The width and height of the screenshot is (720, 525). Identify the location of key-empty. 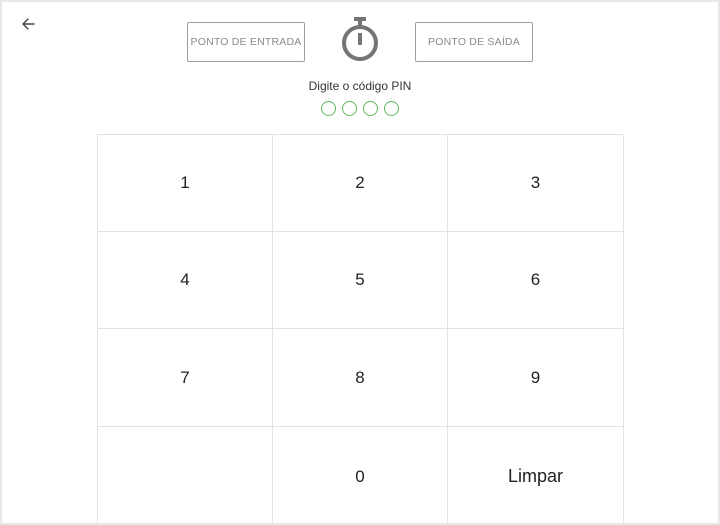
(185, 475).